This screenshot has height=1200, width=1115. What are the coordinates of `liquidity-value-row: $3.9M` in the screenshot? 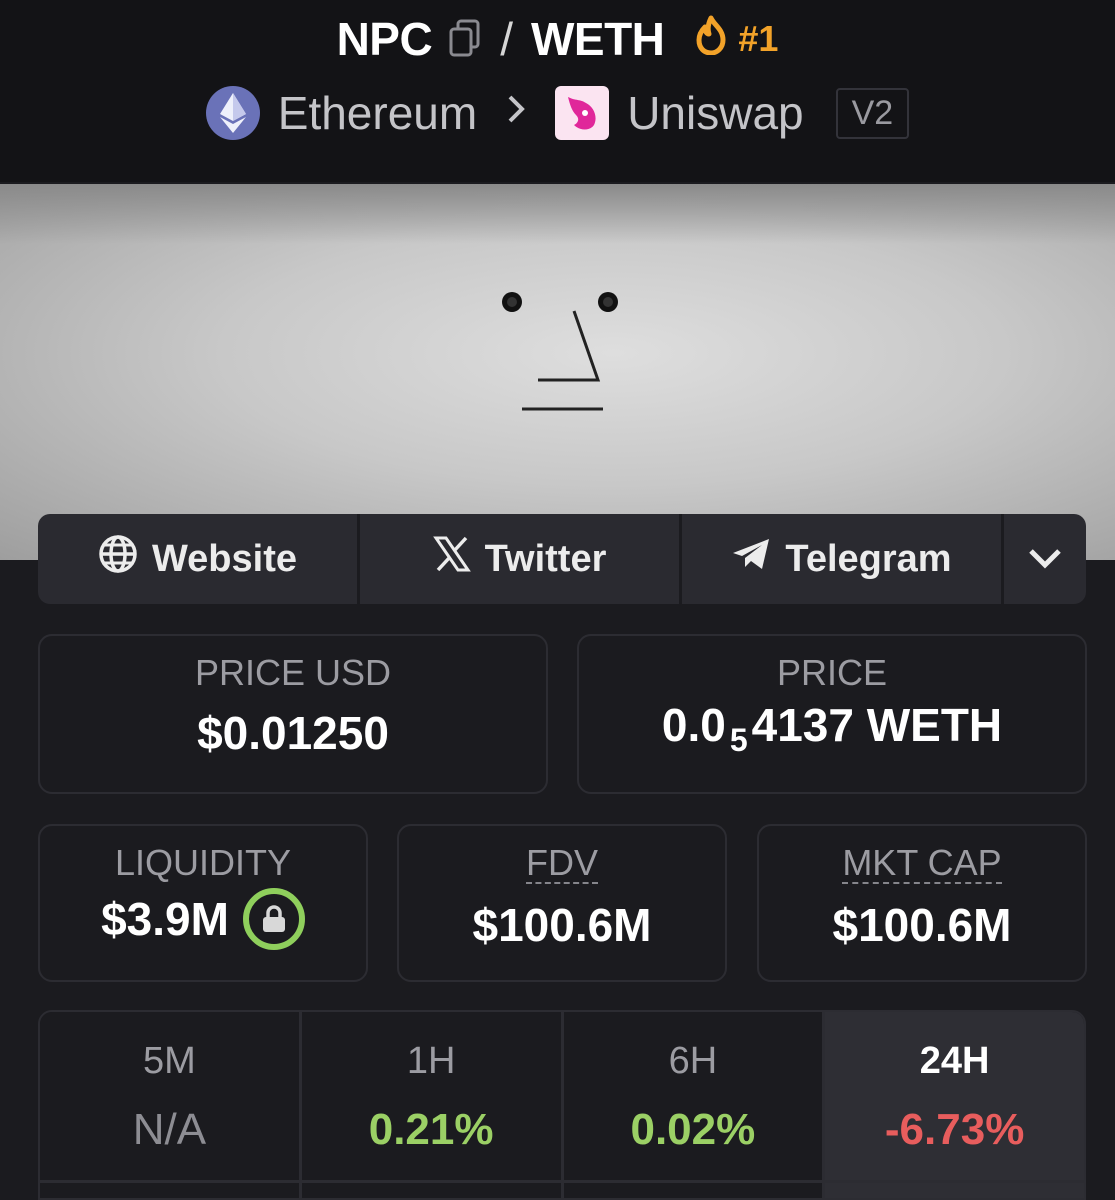 It's located at (203, 921).